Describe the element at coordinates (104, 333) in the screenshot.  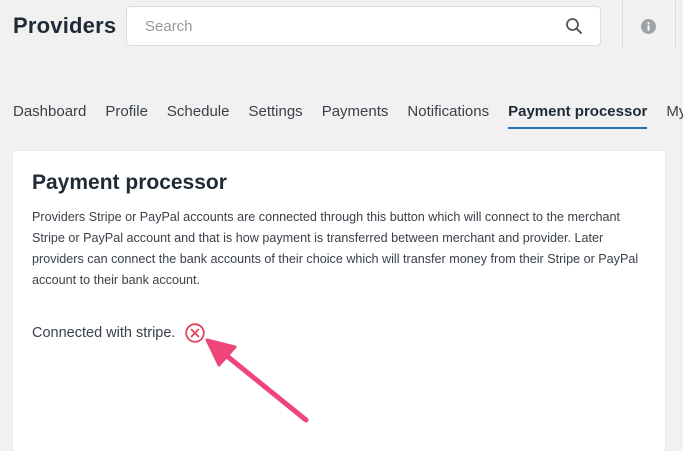
I see `connection-status-text: Connected with stripe.` at that location.